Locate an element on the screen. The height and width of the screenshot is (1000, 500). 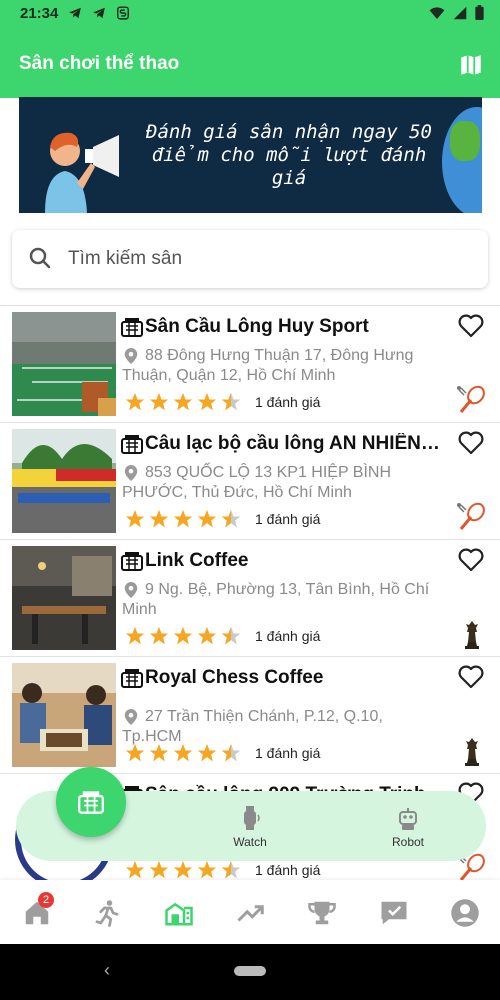
venue-name: Câu lạc bộ cầu lông AN NHIÊN SPORT is located at coordinates (295, 444).